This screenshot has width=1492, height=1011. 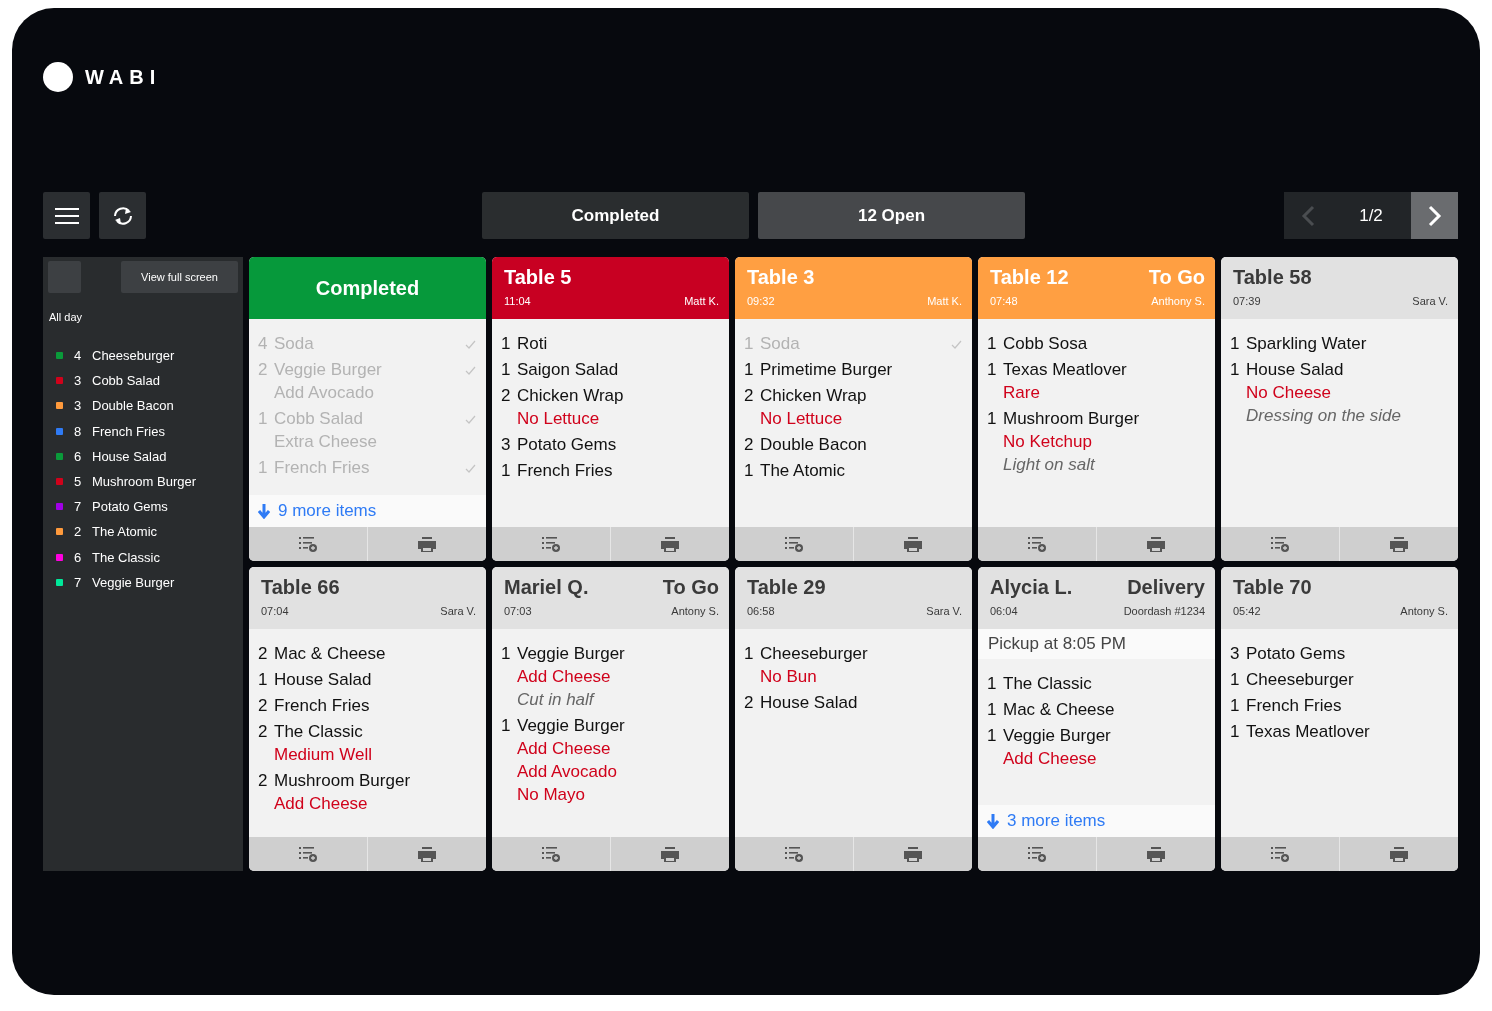 What do you see at coordinates (66, 215) in the screenshot?
I see `menu-button` at bounding box center [66, 215].